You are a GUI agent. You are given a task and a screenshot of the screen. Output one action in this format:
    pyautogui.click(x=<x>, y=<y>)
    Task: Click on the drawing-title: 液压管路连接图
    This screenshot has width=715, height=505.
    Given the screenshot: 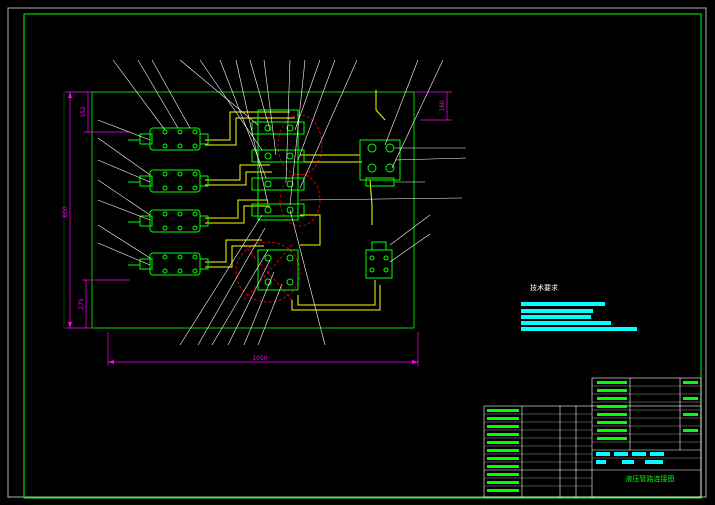 What is the action you would take?
    pyautogui.click(x=650, y=478)
    